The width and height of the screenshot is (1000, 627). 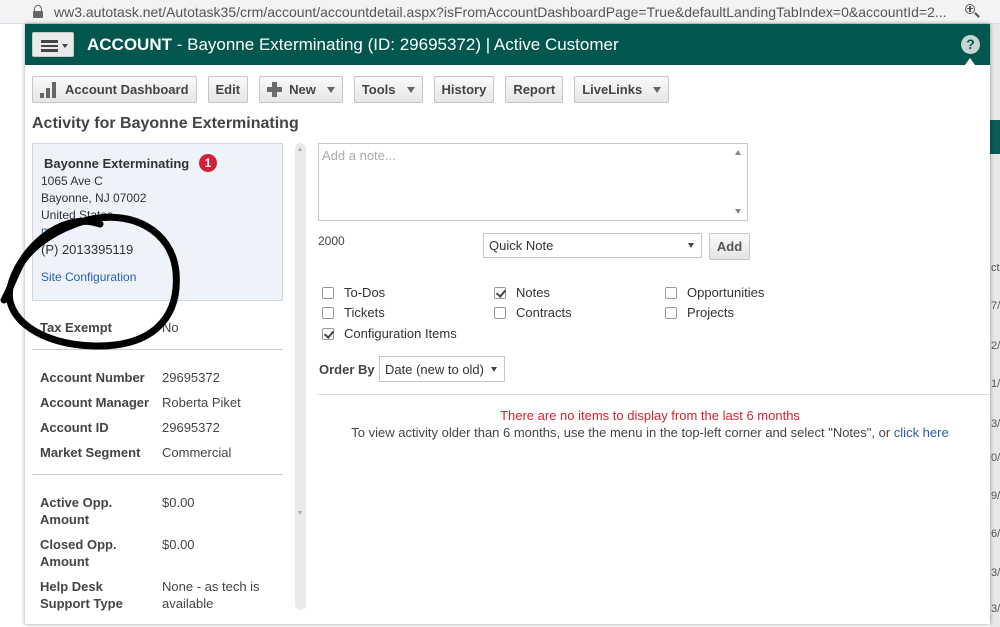 What do you see at coordinates (995, 346) in the screenshot?
I see `background-text: 2/` at bounding box center [995, 346].